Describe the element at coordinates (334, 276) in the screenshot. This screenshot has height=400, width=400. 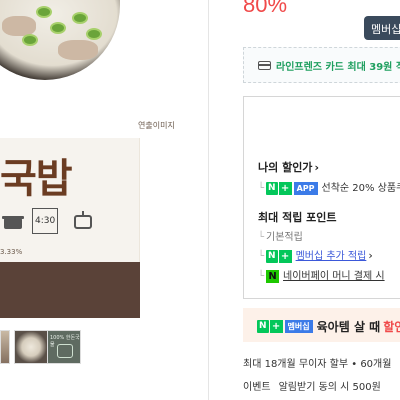
I see `npay-money-link: 네이버페이 머니 결제 시` at that location.